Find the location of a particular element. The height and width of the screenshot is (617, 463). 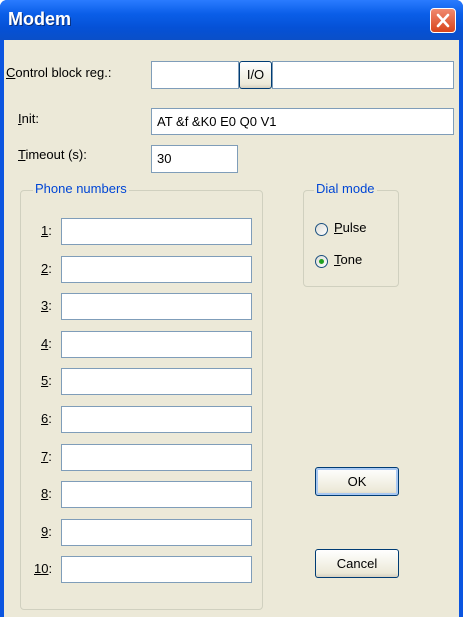

phone-label-1: 1: is located at coordinates (46, 230).